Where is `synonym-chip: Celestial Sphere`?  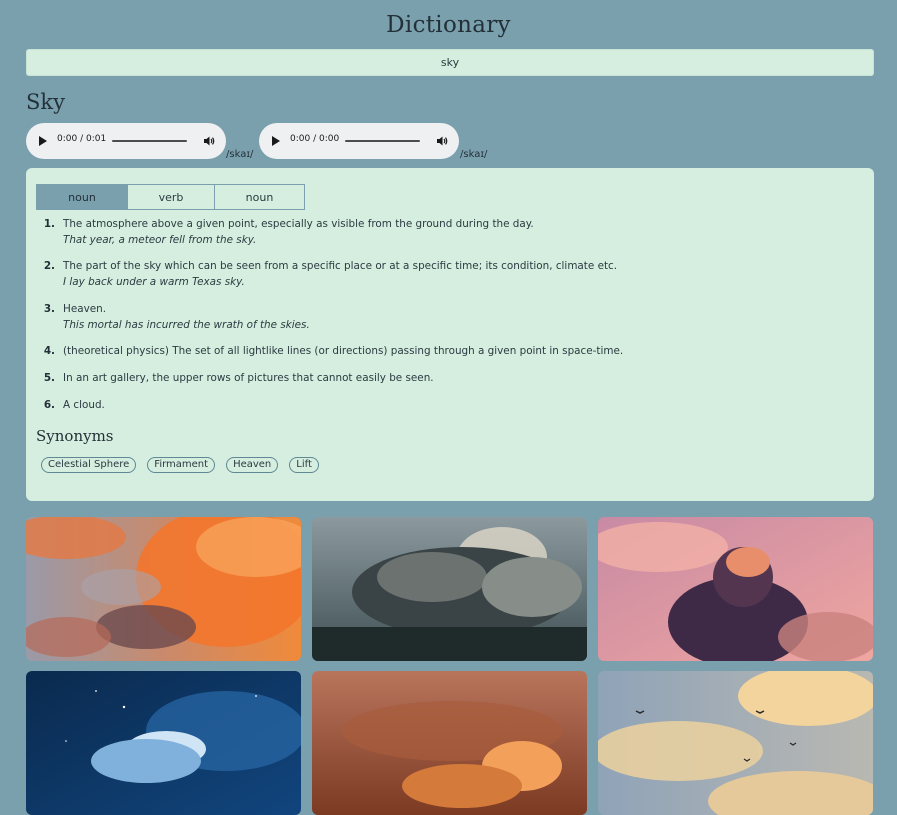
synonym-chip: Celestial Sphere is located at coordinates (89, 465).